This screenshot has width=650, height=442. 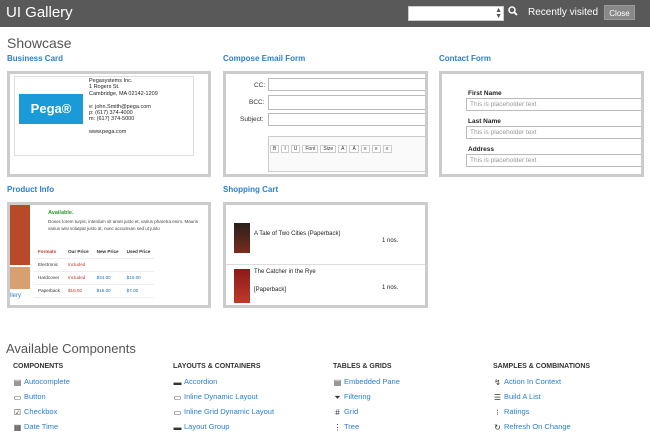 I want to click on highlight-button: A, so click(x=354, y=149).